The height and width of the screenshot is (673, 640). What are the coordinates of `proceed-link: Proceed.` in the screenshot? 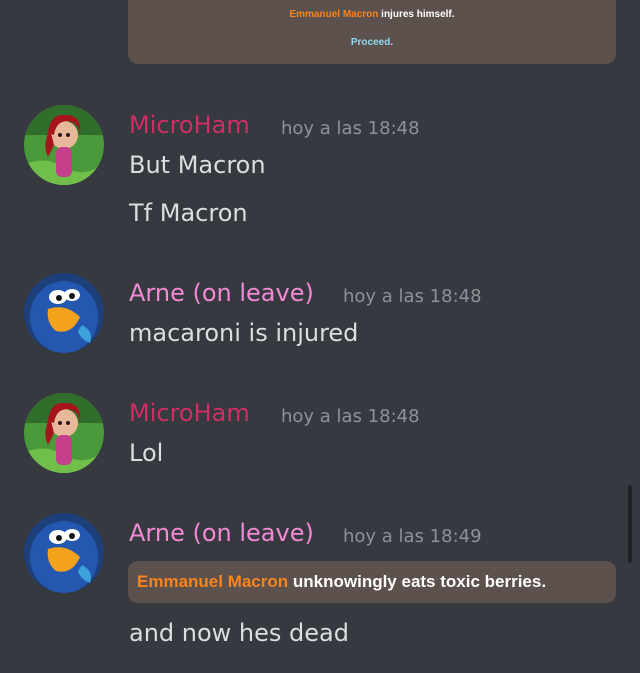 It's located at (372, 42).